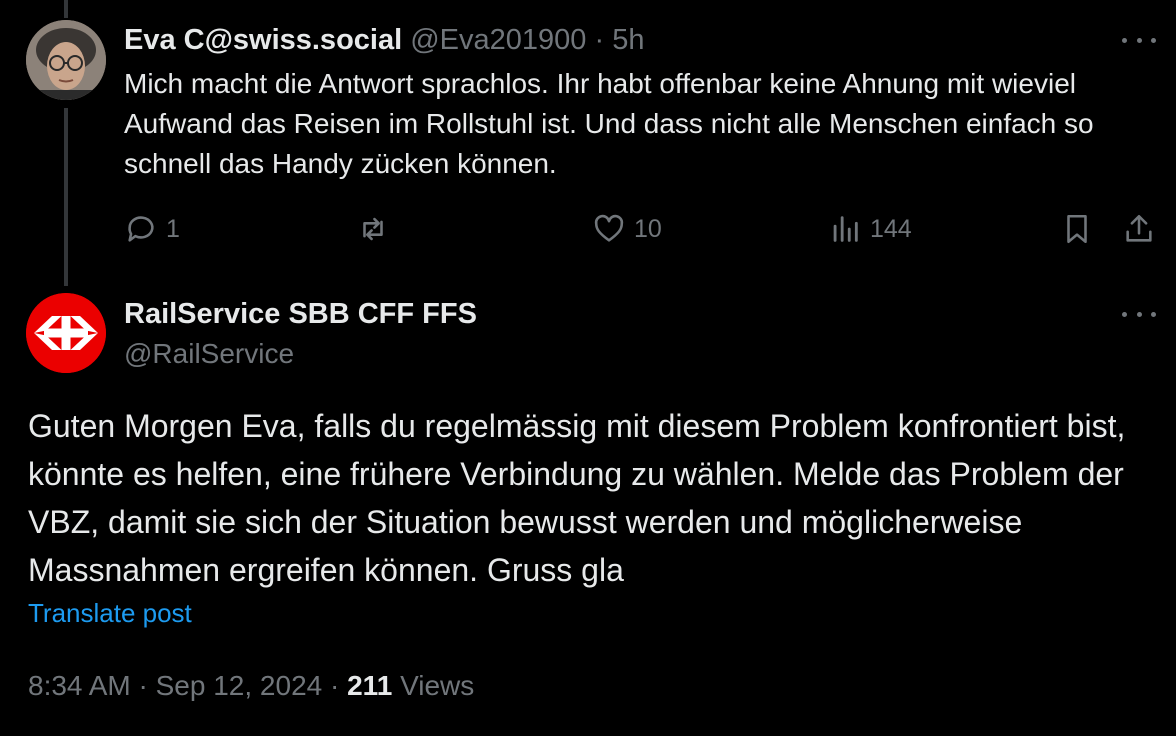  I want to click on reply-header: Eva C@swiss.social @Eva201900 · 5h, so click(384, 40).